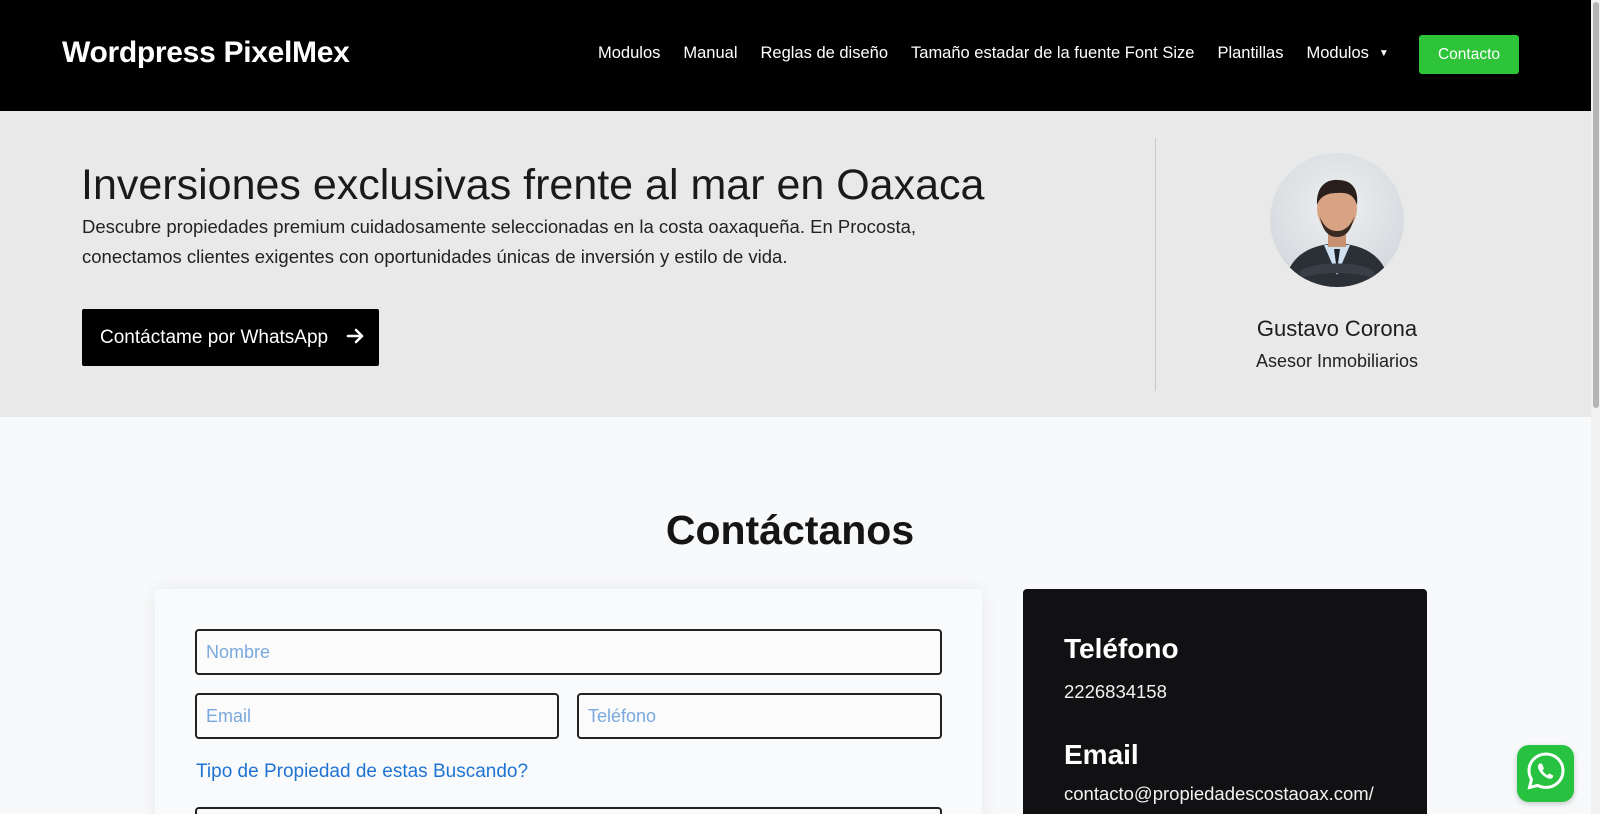 The image size is (1600, 814). What do you see at coordinates (1052, 53) in the screenshot?
I see `nav-item-font-size: Tamaño estadar de la fuente Font Size` at bounding box center [1052, 53].